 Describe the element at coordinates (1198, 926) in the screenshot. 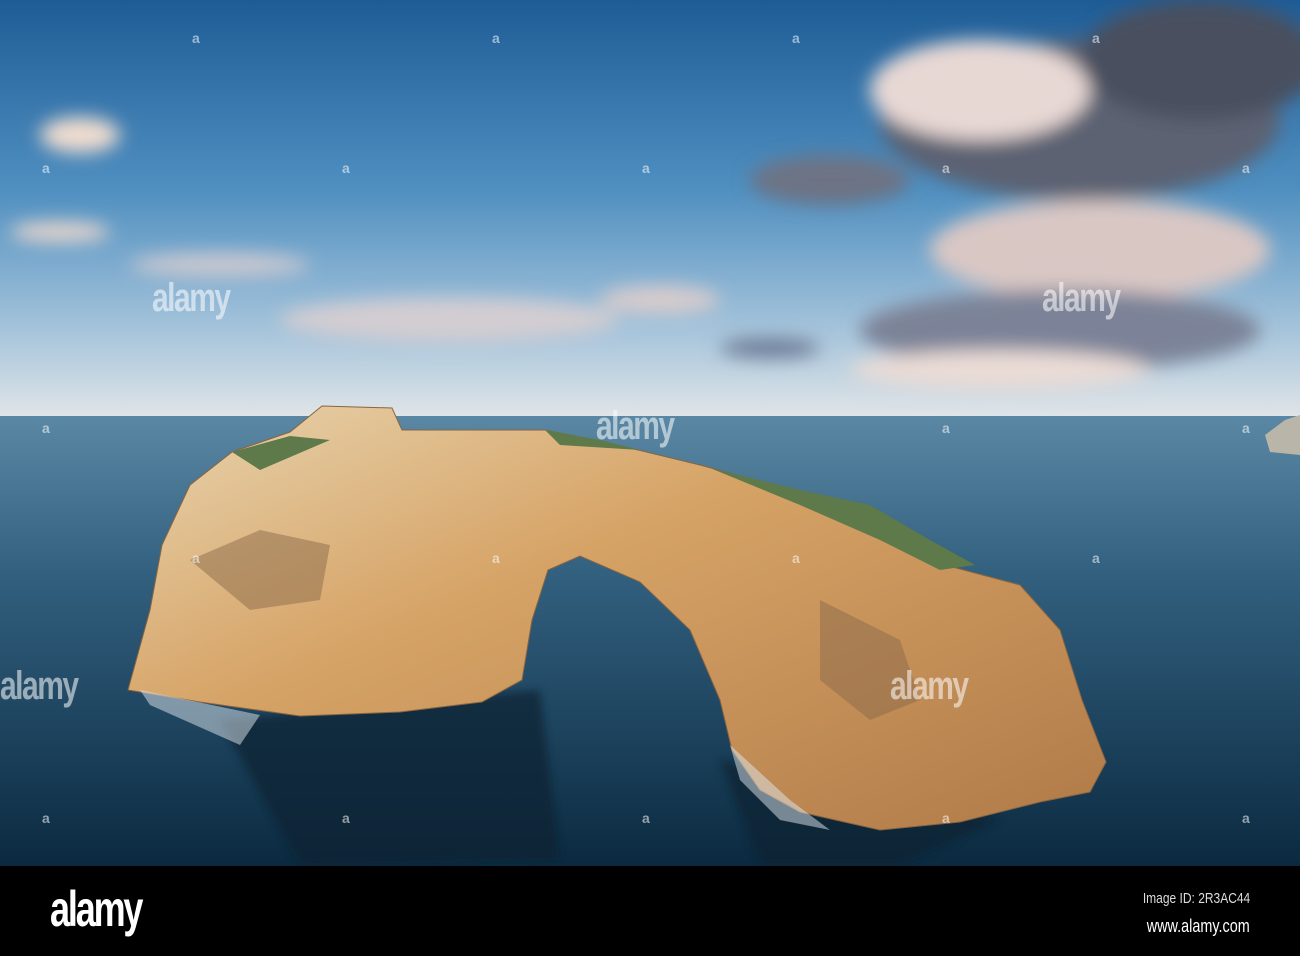

I see `site-url: www.alamy.com` at that location.